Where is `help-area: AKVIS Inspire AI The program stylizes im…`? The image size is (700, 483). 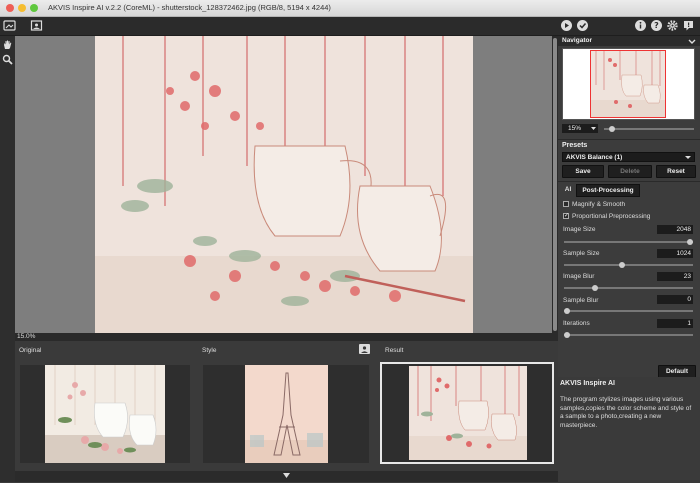
help-area: AKVIS Inspire AI The program stylizes im… is located at coordinates (629, 430).